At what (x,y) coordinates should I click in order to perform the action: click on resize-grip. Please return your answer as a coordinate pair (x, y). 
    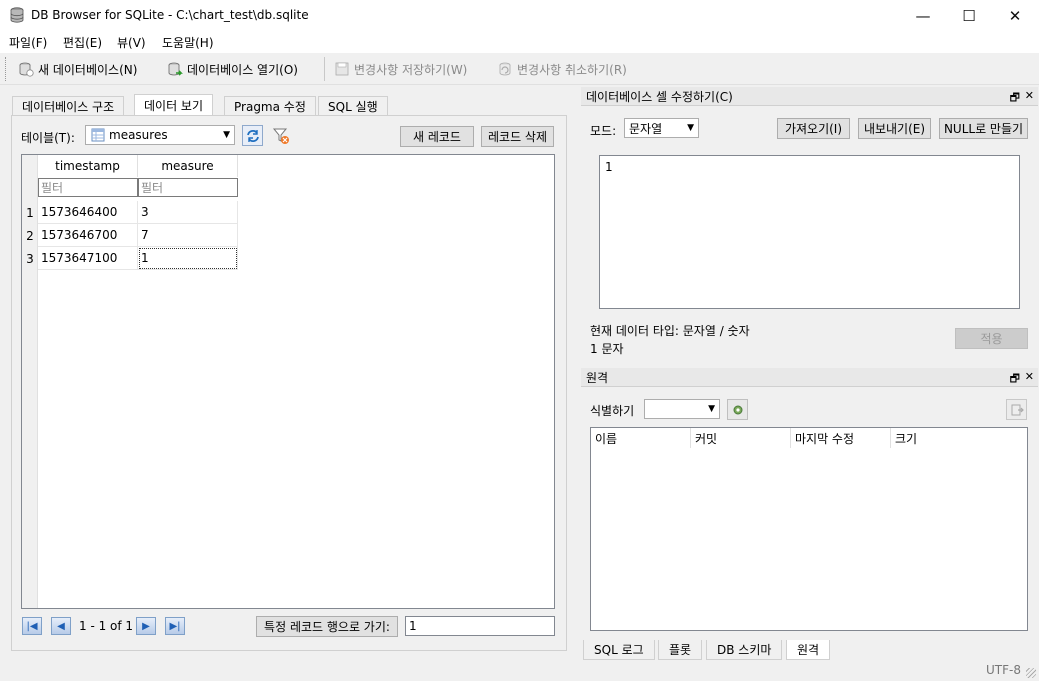
    Looking at the image, I should click on (1031, 673).